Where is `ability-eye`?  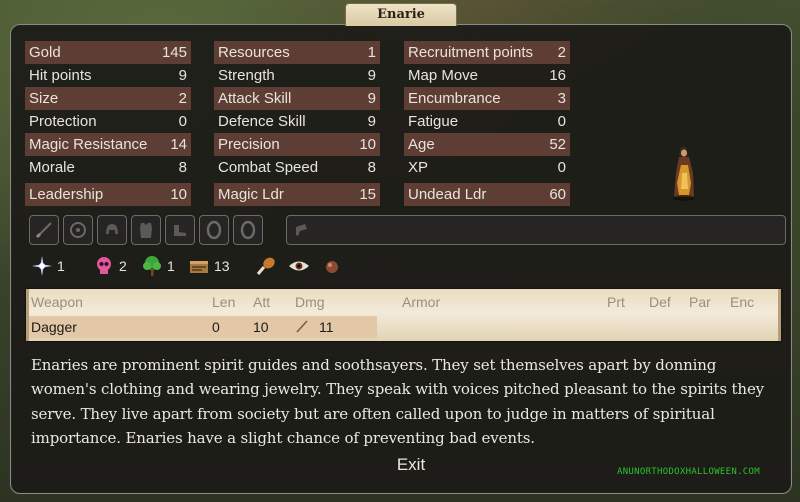 ability-eye is located at coordinates (299, 267).